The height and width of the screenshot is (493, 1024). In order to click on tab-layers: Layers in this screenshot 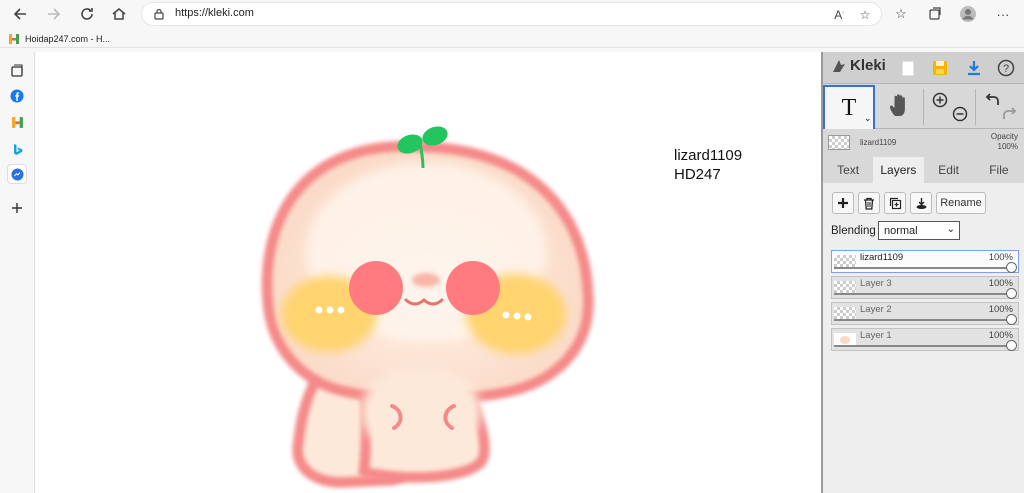, I will do `click(898, 170)`.